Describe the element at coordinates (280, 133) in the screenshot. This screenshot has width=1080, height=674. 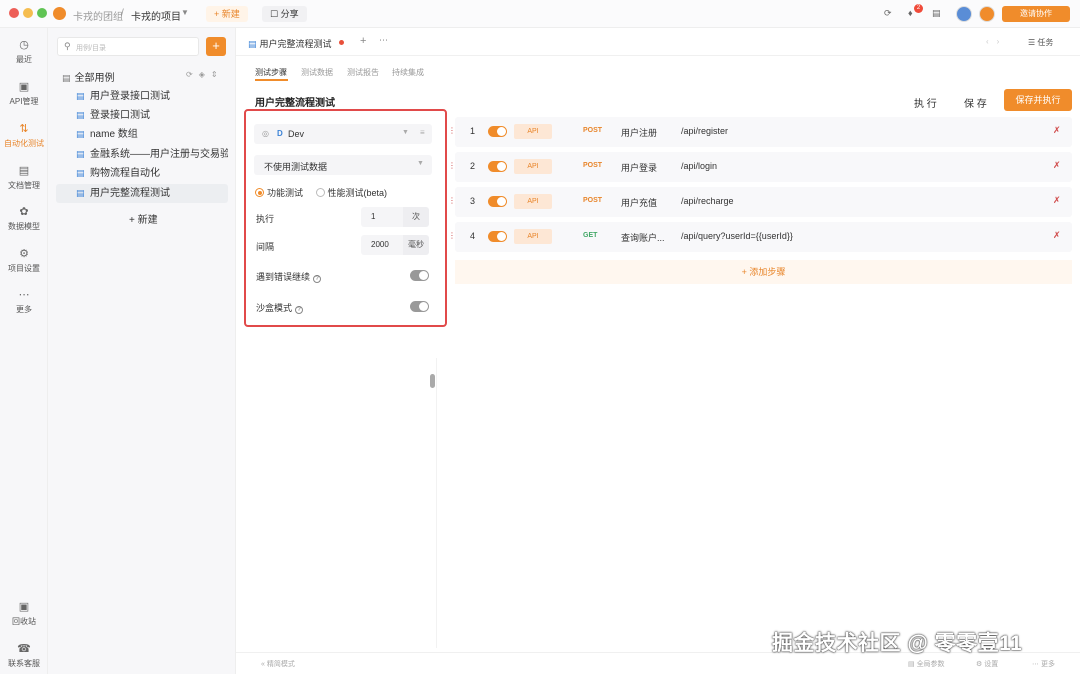
I see `env-badge: D` at that location.